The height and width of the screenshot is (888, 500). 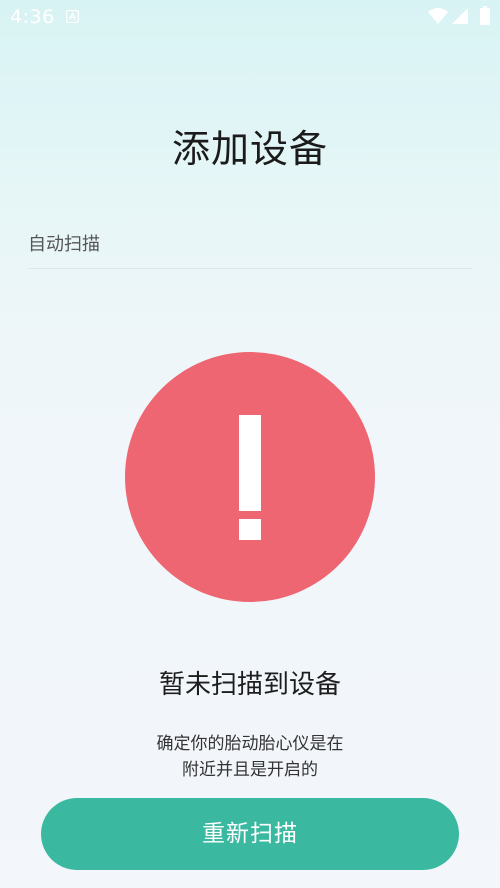 I want to click on rescan-button: 重新扫描, so click(x=250, y=834).